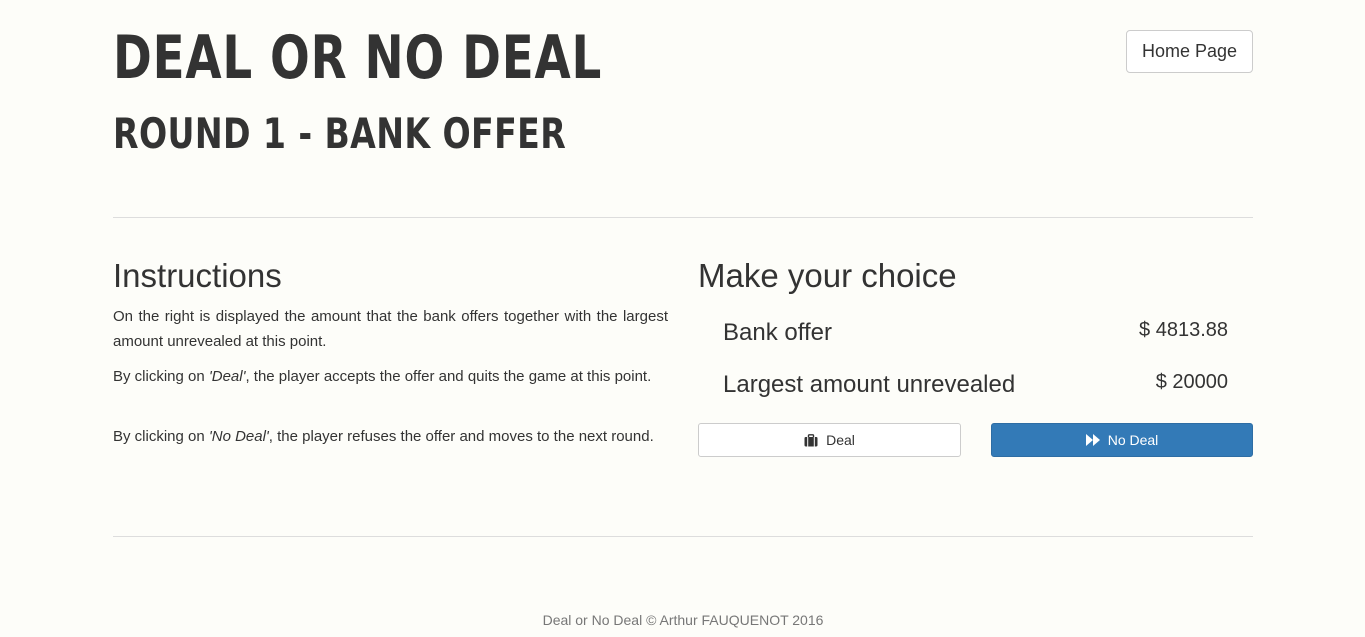 Image resolution: width=1365 pixels, height=637 pixels. Describe the element at coordinates (340, 133) in the screenshot. I see `page-subtitle: ROUND 1 - BANK OFFER` at that location.